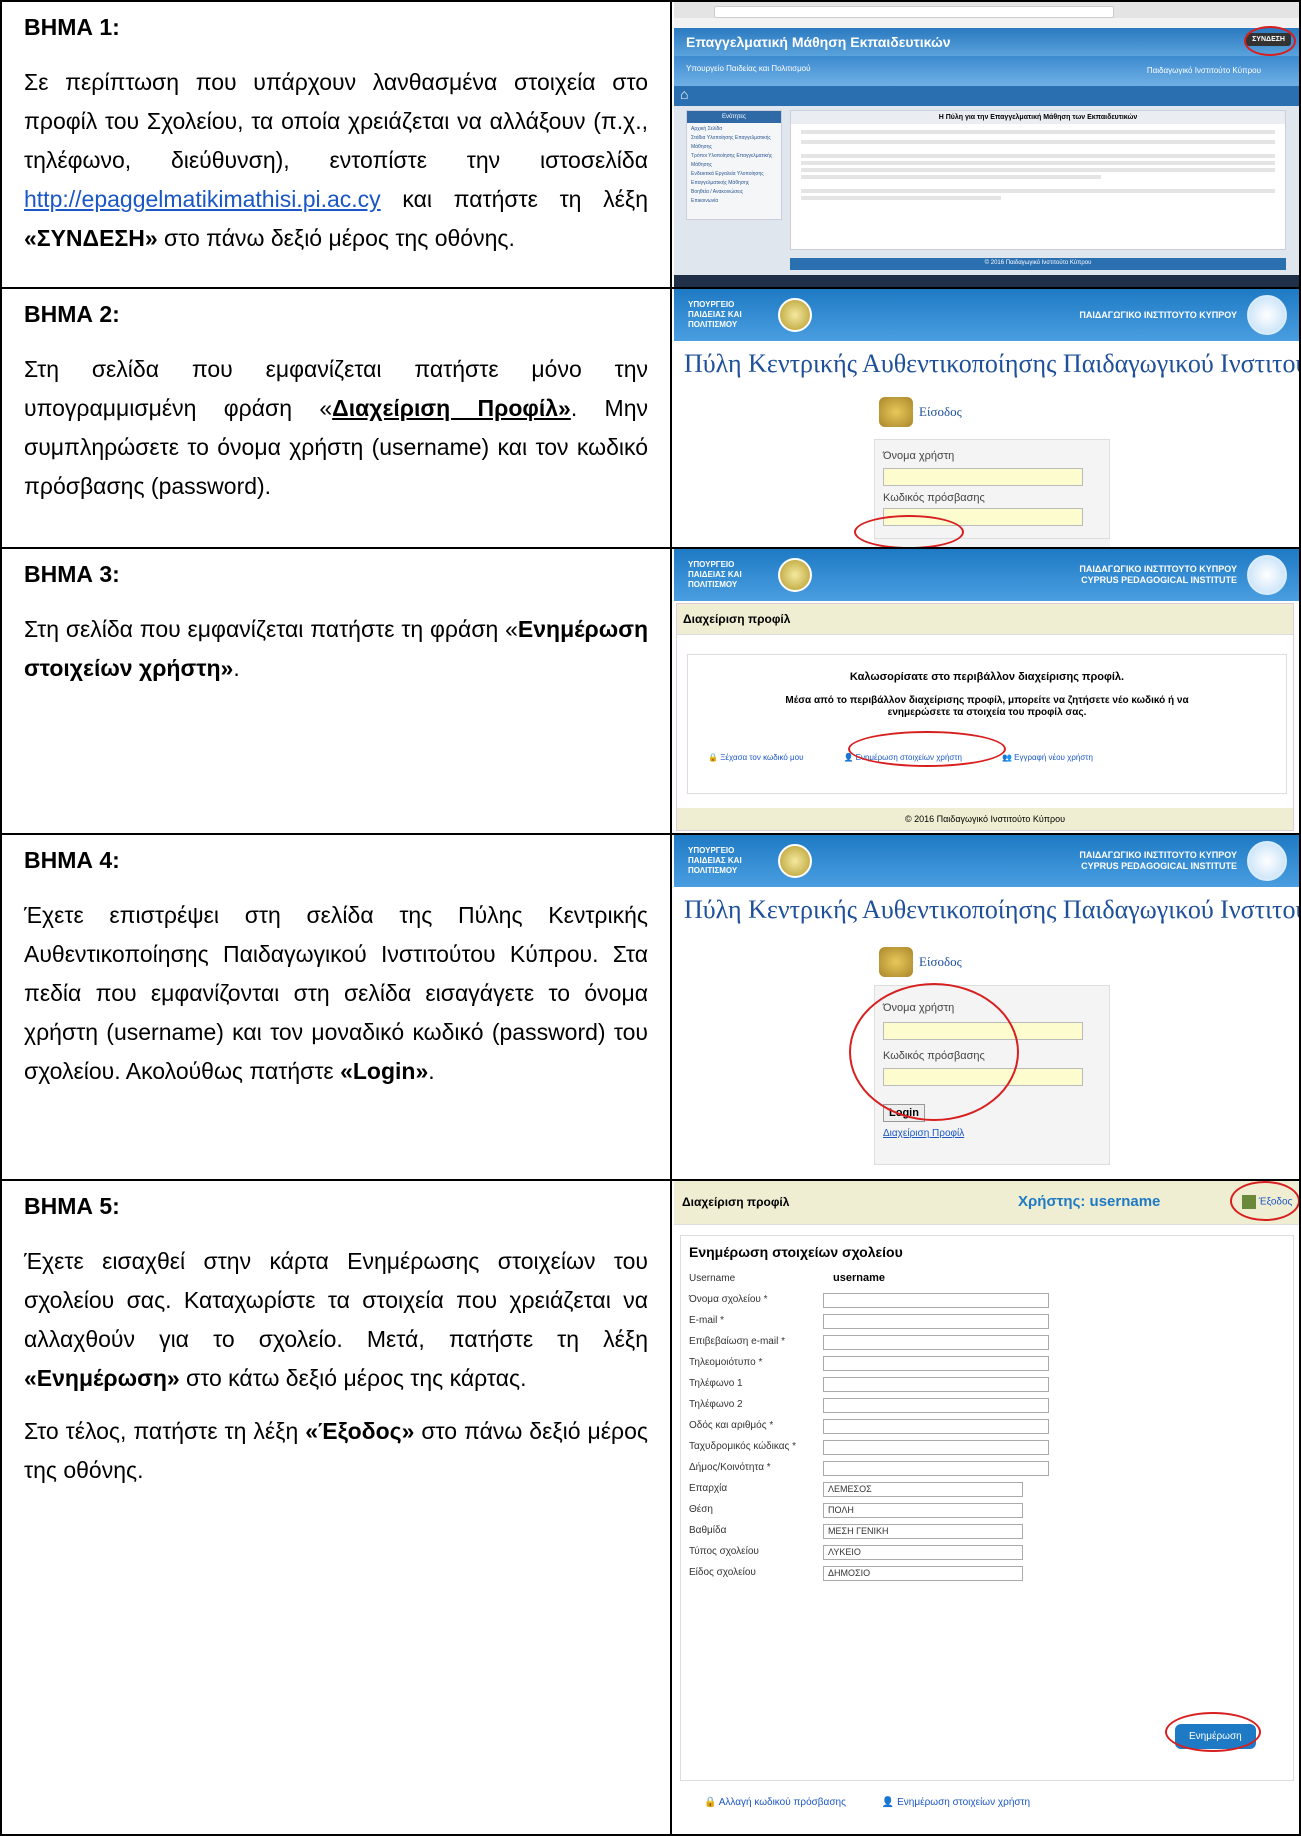 This screenshot has height=1836, width=1301. I want to click on taskbar, so click(986, 281).